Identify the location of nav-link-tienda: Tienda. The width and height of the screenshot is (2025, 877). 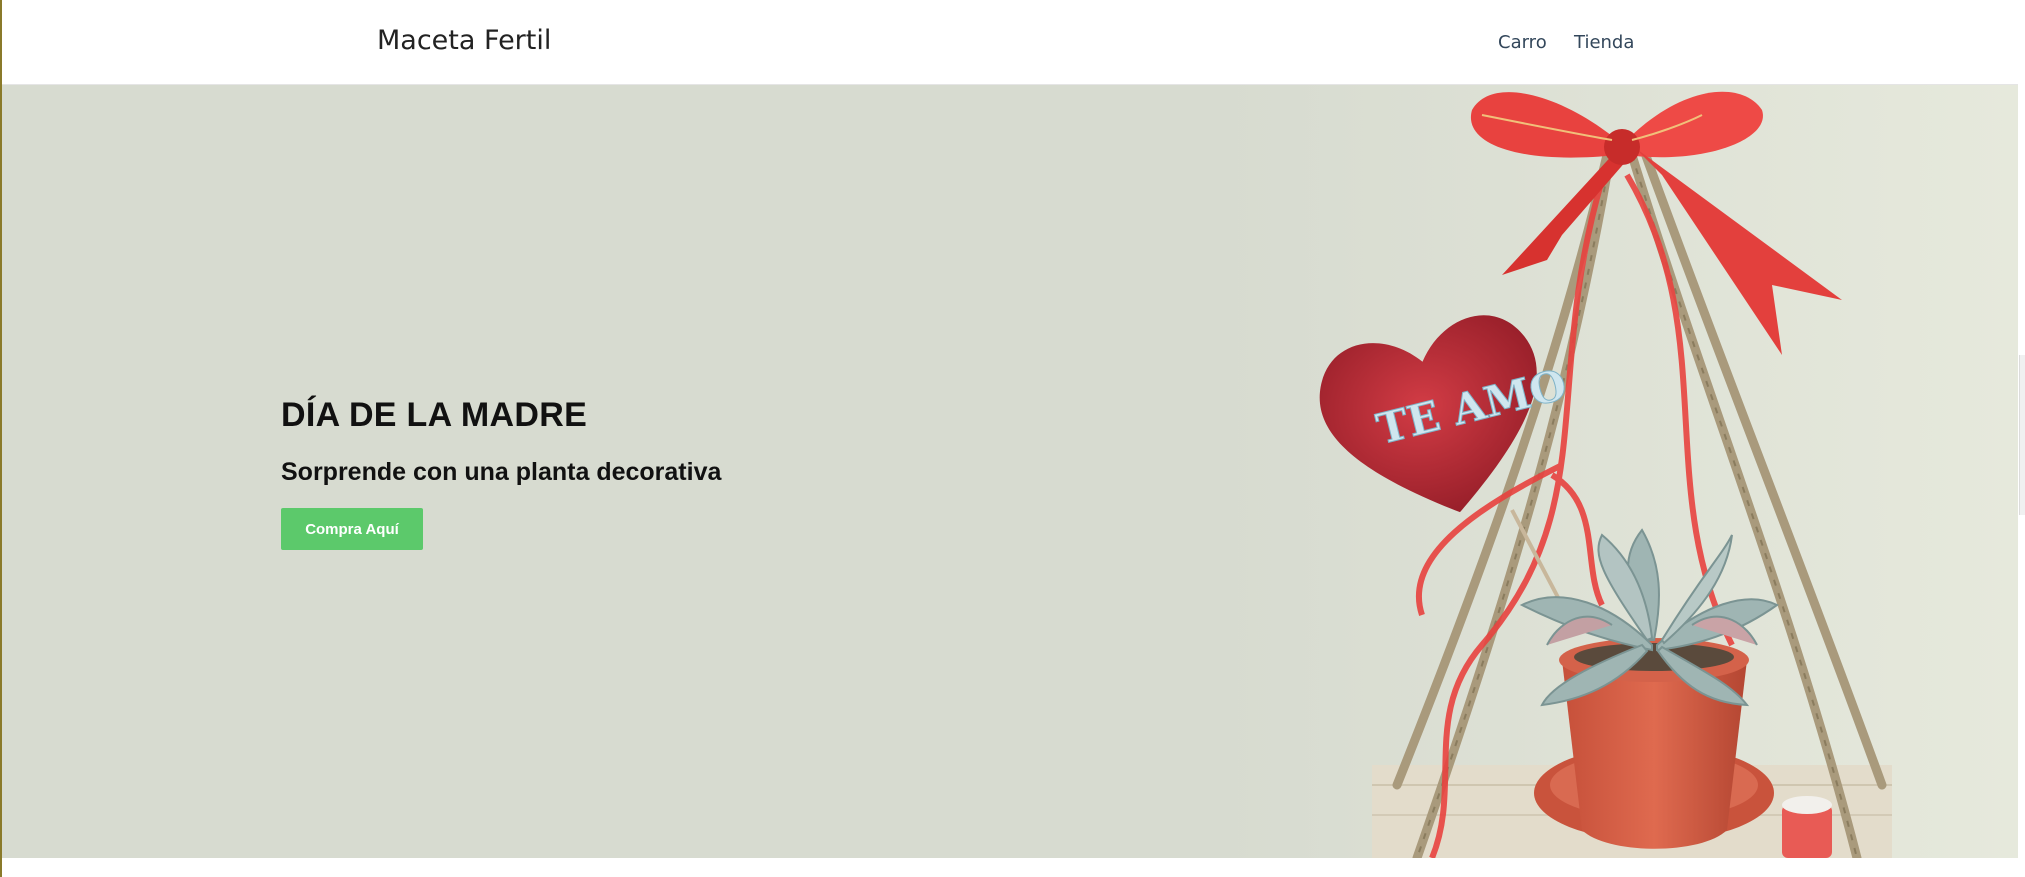
(1604, 42).